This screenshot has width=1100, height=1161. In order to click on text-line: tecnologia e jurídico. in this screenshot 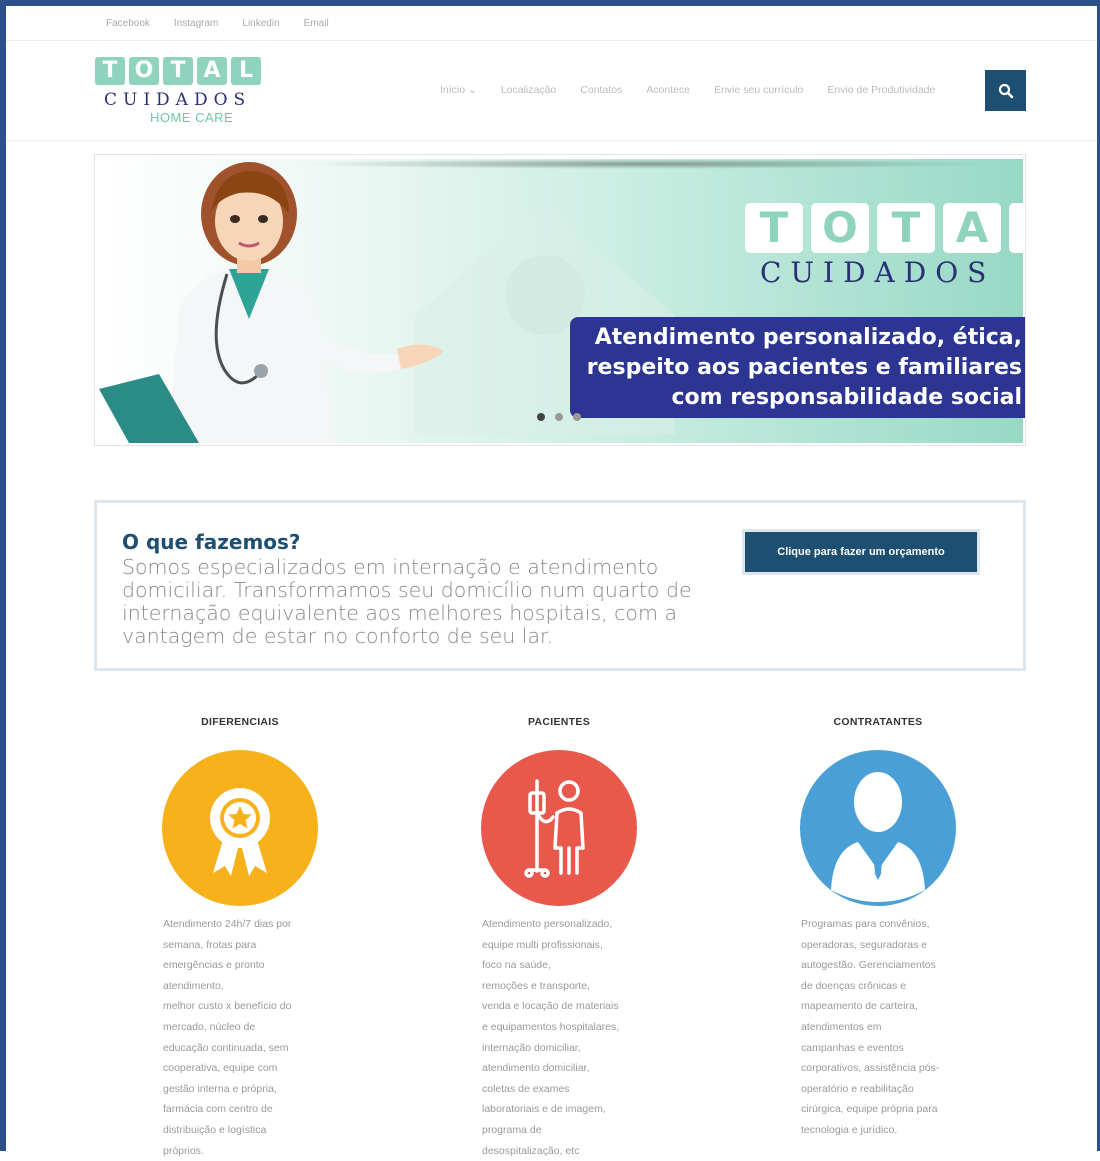, I will do `click(849, 1129)`.